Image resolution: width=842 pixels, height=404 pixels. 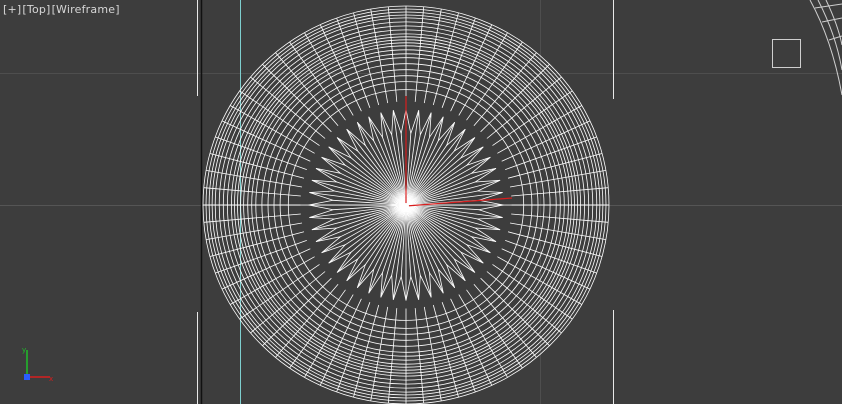 What do you see at coordinates (37, 364) in the screenshot?
I see `axis-tripod-icon: y x` at bounding box center [37, 364].